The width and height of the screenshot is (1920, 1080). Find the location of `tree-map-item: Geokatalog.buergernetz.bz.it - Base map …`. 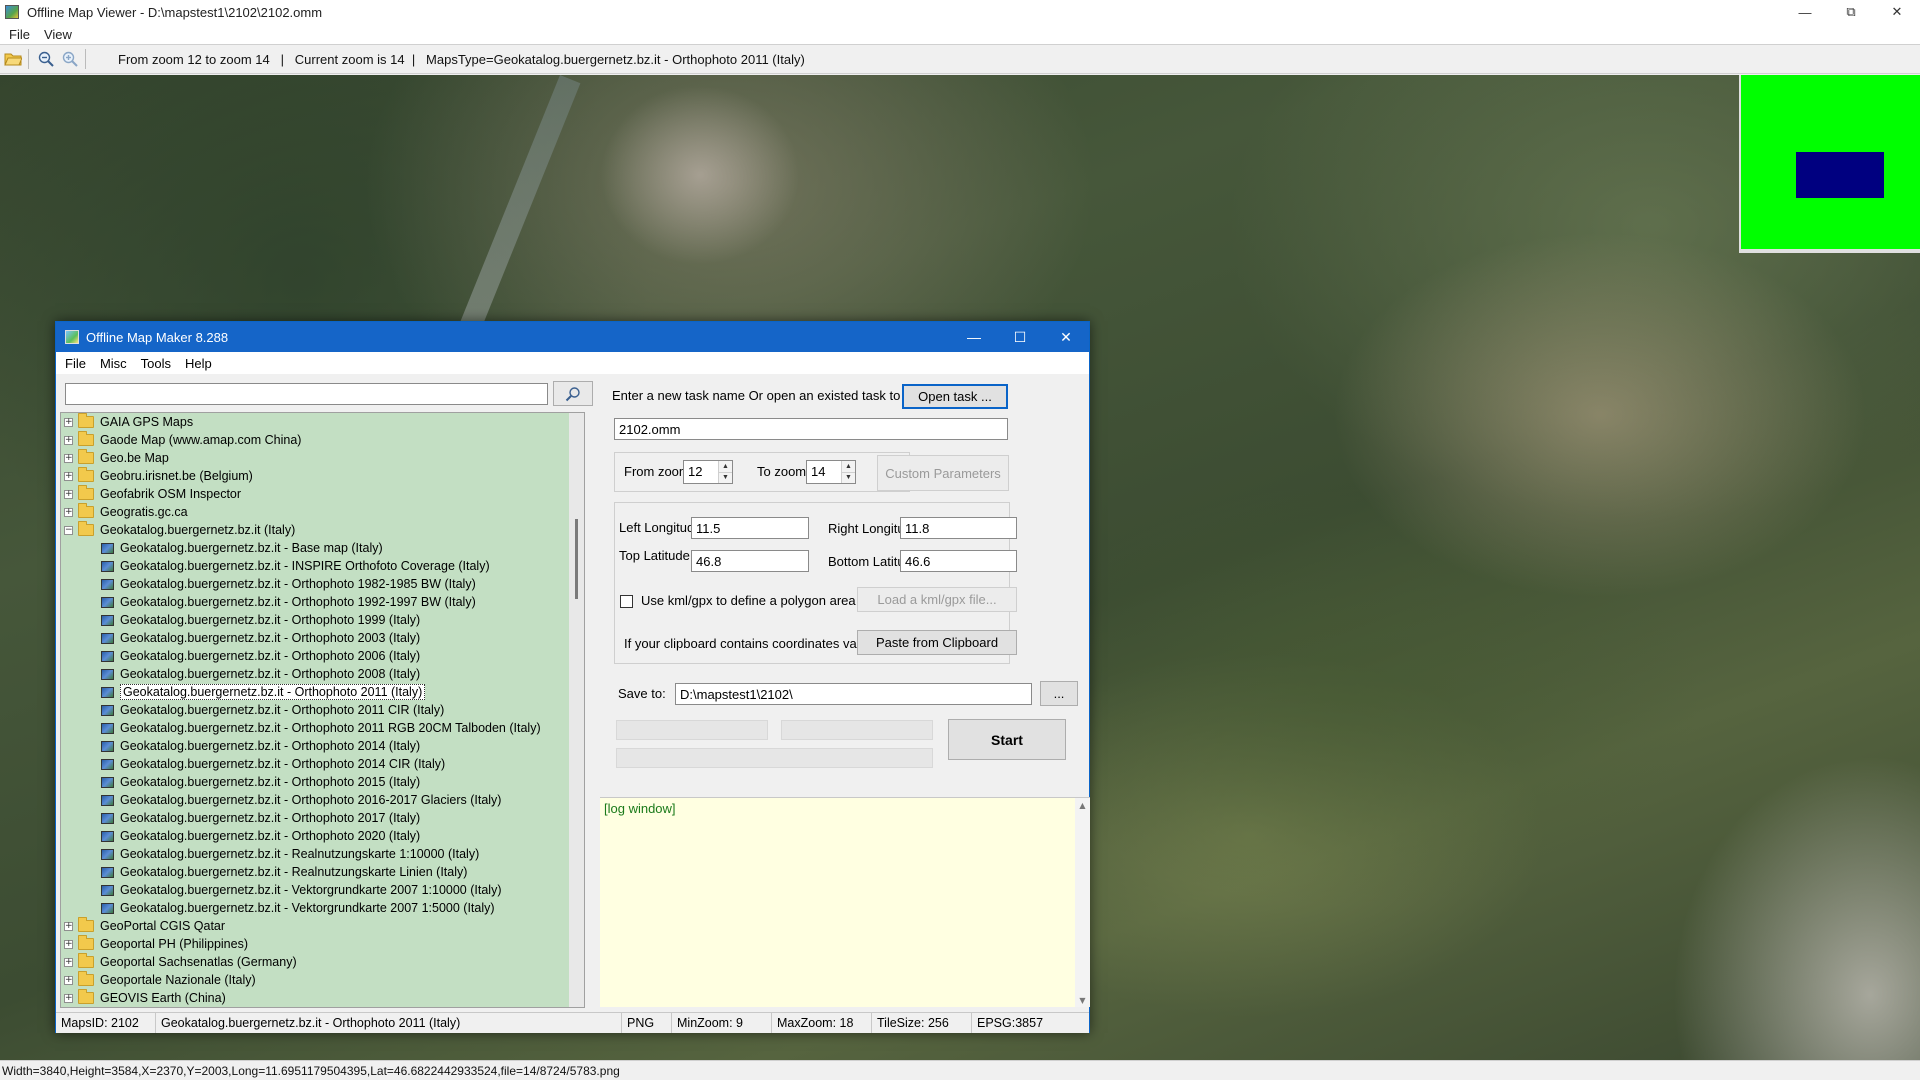

tree-map-item: Geokatalog.buergernetz.bz.it - Base map … is located at coordinates (316, 548).